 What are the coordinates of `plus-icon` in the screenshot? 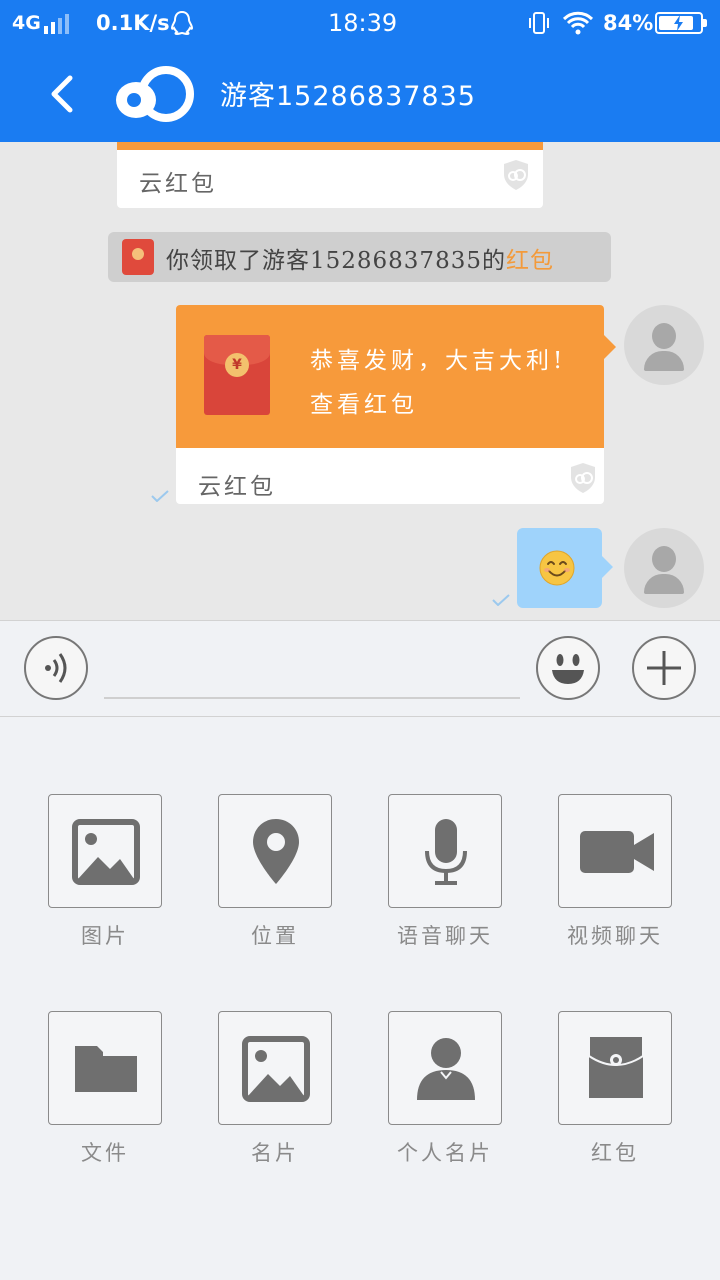 It's located at (664, 668).